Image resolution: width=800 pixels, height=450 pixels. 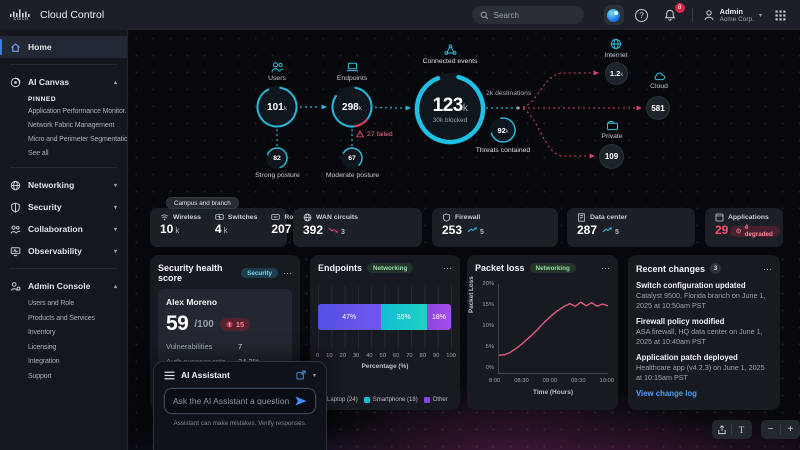 What do you see at coordinates (631, 227) in the screenshot?
I see `data-center-card: Data center 287 5` at bounding box center [631, 227].